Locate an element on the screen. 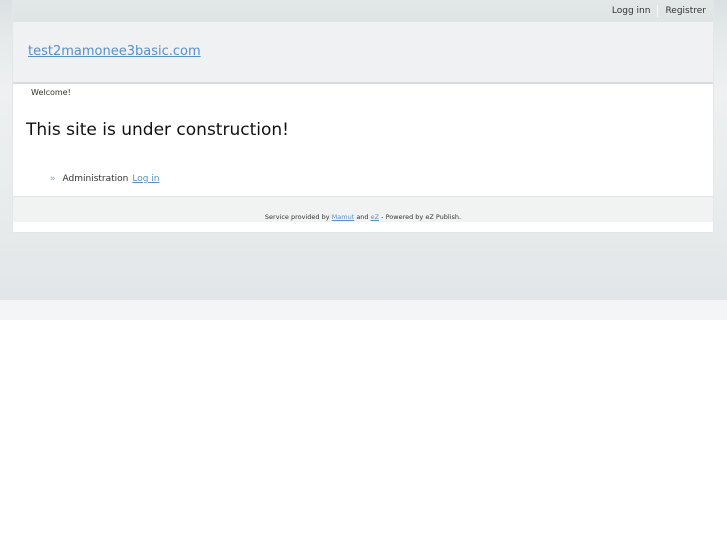 Image resolution: width=727 pixels, height=545 pixels. admin-login-link: Log in is located at coordinates (145, 179).